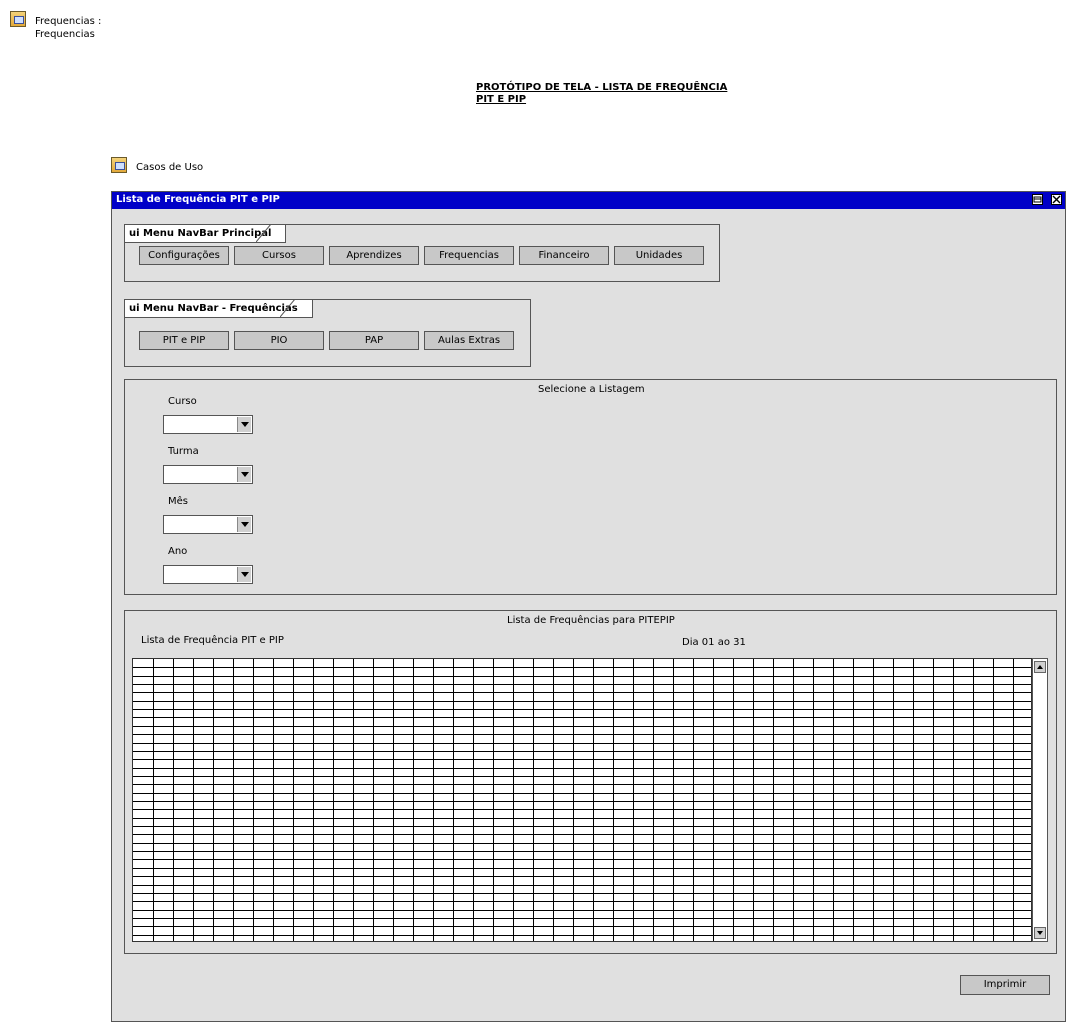 The width and height of the screenshot is (1077, 1033). I want to click on ano-label: Ano, so click(178, 551).